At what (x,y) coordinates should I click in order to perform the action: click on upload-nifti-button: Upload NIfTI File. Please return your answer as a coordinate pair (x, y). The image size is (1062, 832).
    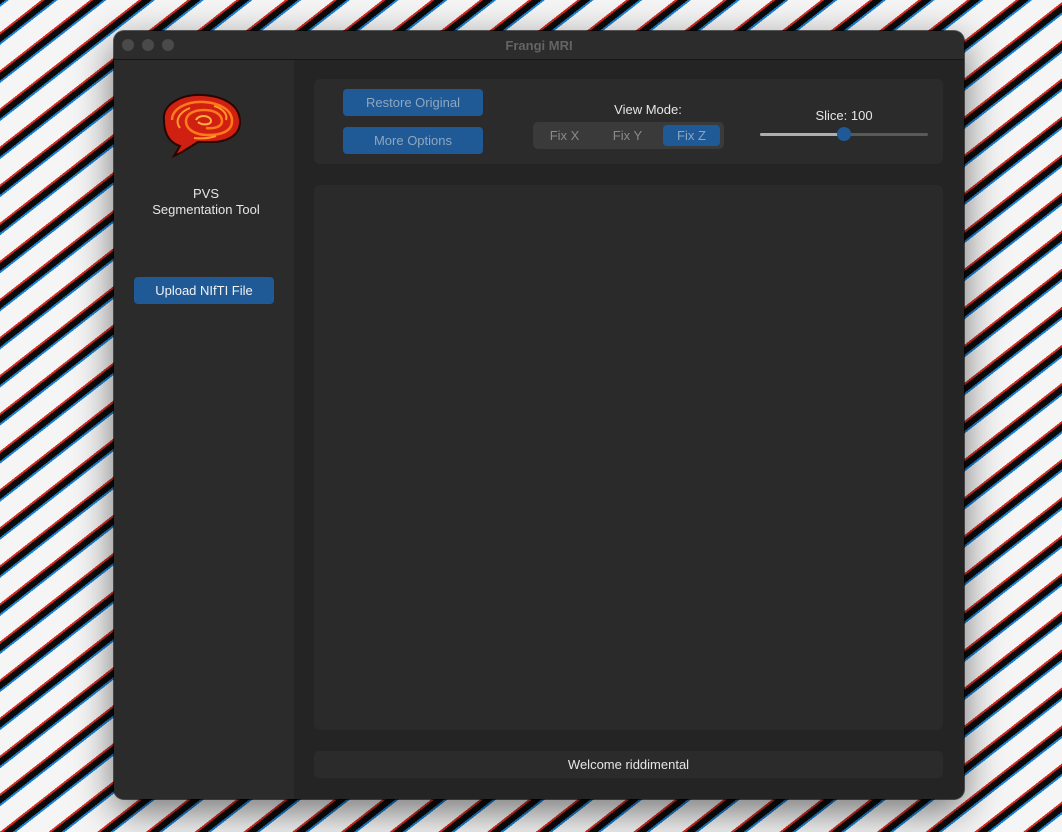
    Looking at the image, I should click on (204, 290).